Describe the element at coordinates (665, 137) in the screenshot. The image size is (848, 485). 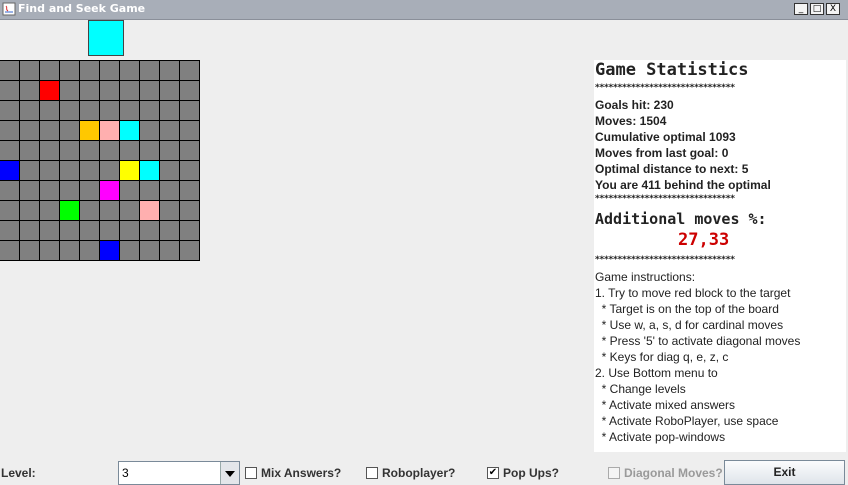
I see `cumulative-optimal: Cumulative optimal 1093` at that location.